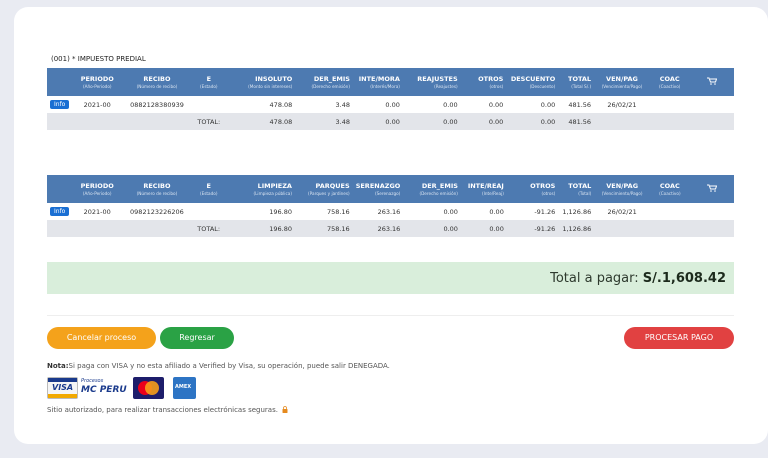  I want to click on col-inte-mora: INTE/MORA (Interés/Mora), so click(377, 82).